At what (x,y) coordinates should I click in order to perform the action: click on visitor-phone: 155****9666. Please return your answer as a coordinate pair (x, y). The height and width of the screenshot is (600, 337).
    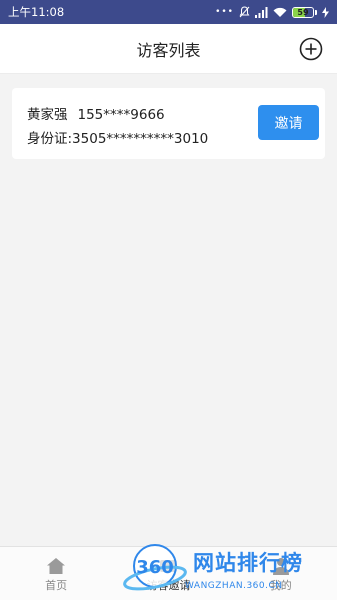
    Looking at the image, I should click on (121, 115).